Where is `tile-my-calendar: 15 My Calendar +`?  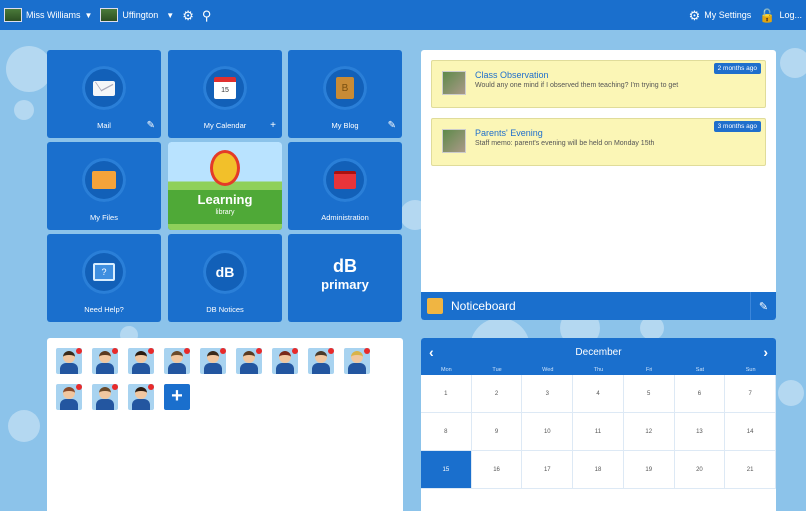
tile-my-calendar: 15 My Calendar + is located at coordinates (225, 94).